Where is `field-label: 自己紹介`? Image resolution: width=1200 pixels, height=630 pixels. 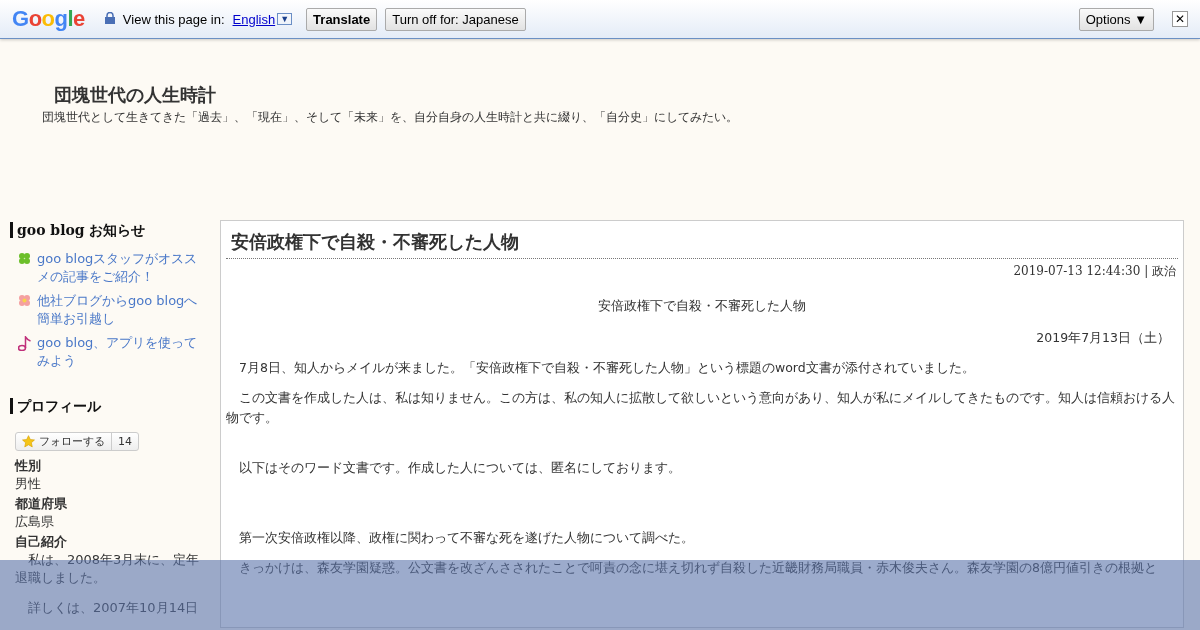
field-label: 自己紹介 is located at coordinates (41, 542).